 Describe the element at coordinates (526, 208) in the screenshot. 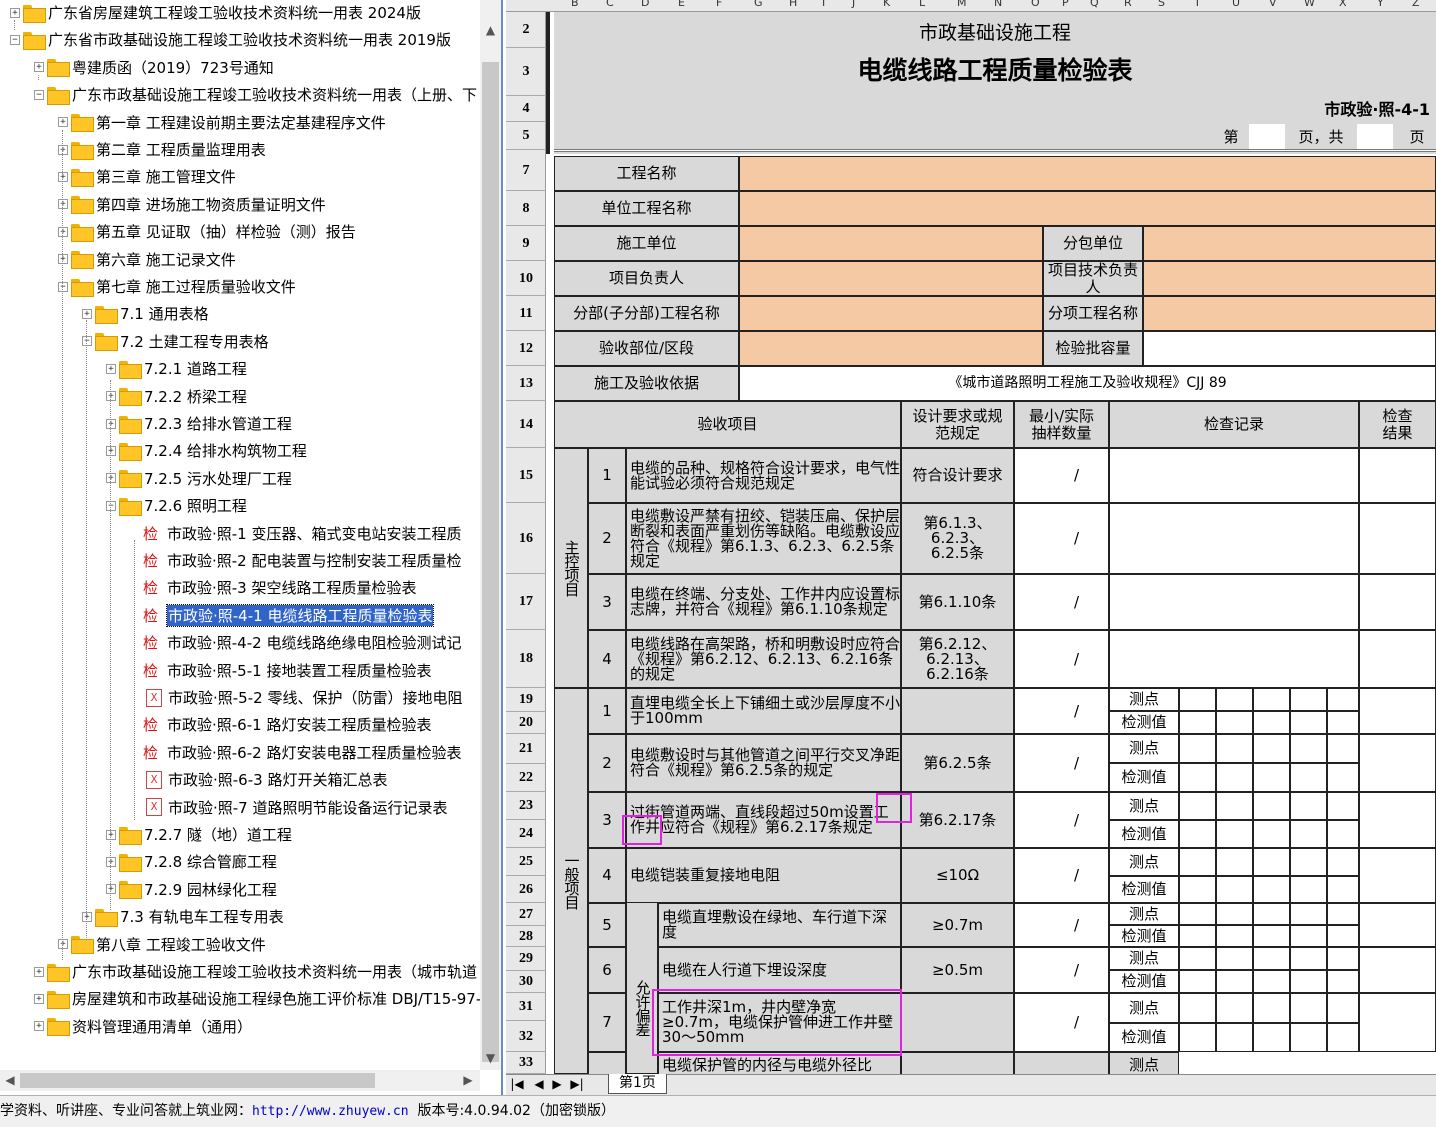

I see `row-header: 8` at that location.